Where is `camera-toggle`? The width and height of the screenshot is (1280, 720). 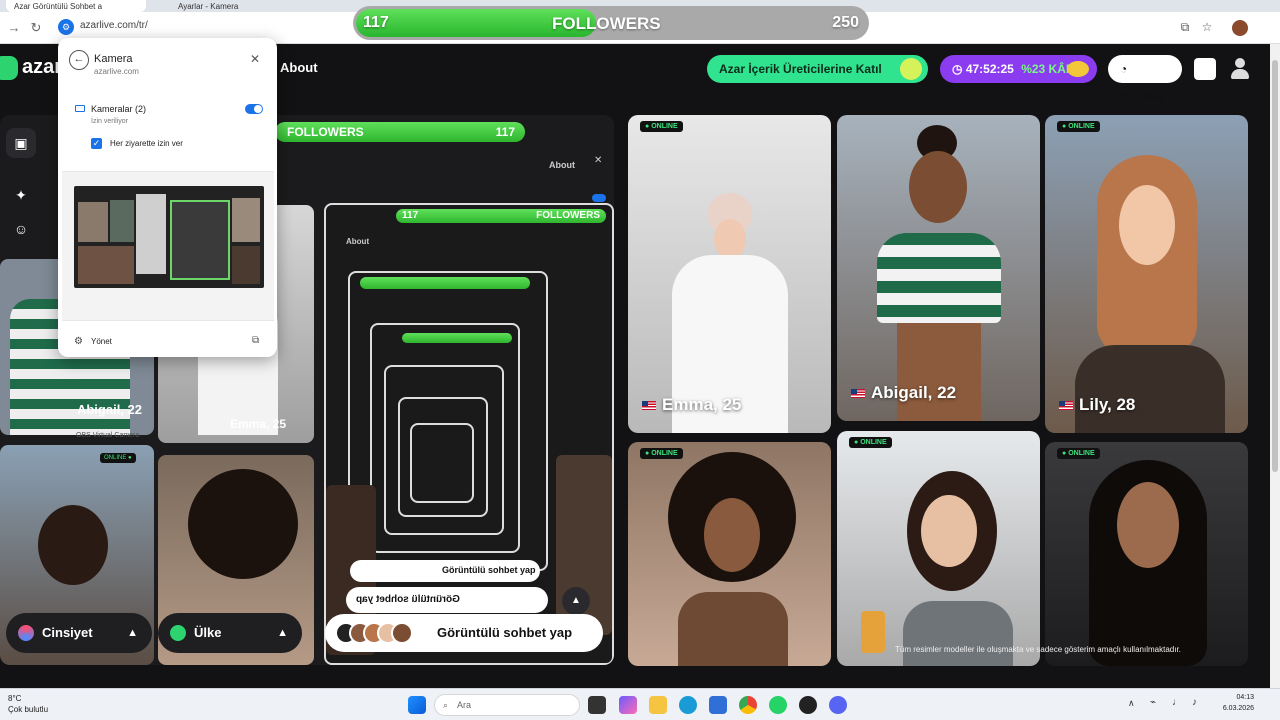
camera-toggle is located at coordinates (254, 109).